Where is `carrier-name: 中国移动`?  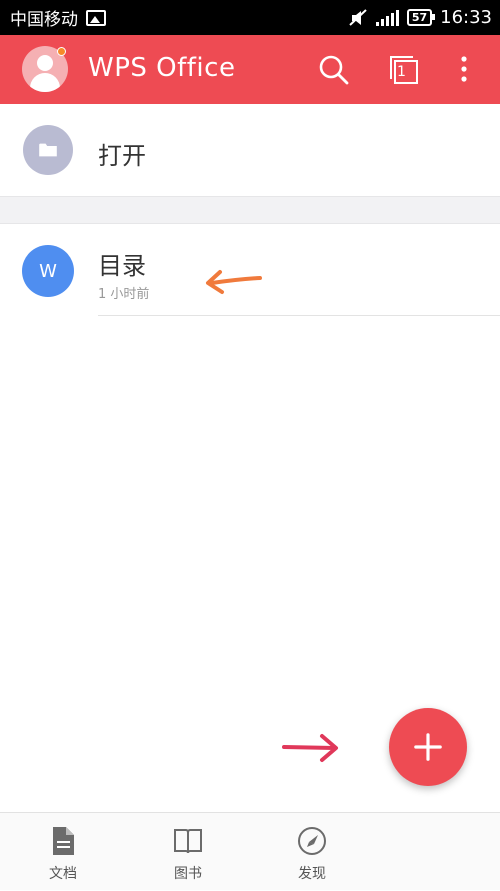
carrier-name: 中国移动 is located at coordinates (44, 20).